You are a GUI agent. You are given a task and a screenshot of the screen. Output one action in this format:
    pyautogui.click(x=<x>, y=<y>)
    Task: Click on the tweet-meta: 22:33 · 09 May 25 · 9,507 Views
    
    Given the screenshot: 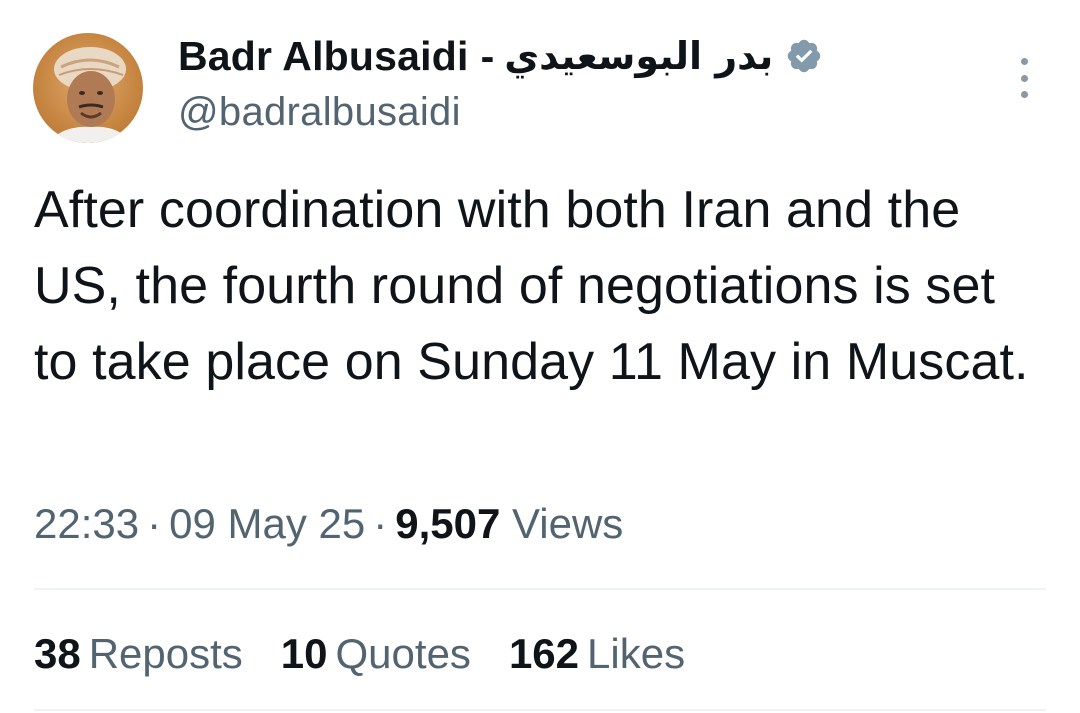 What is the action you would take?
    pyautogui.click(x=328, y=524)
    